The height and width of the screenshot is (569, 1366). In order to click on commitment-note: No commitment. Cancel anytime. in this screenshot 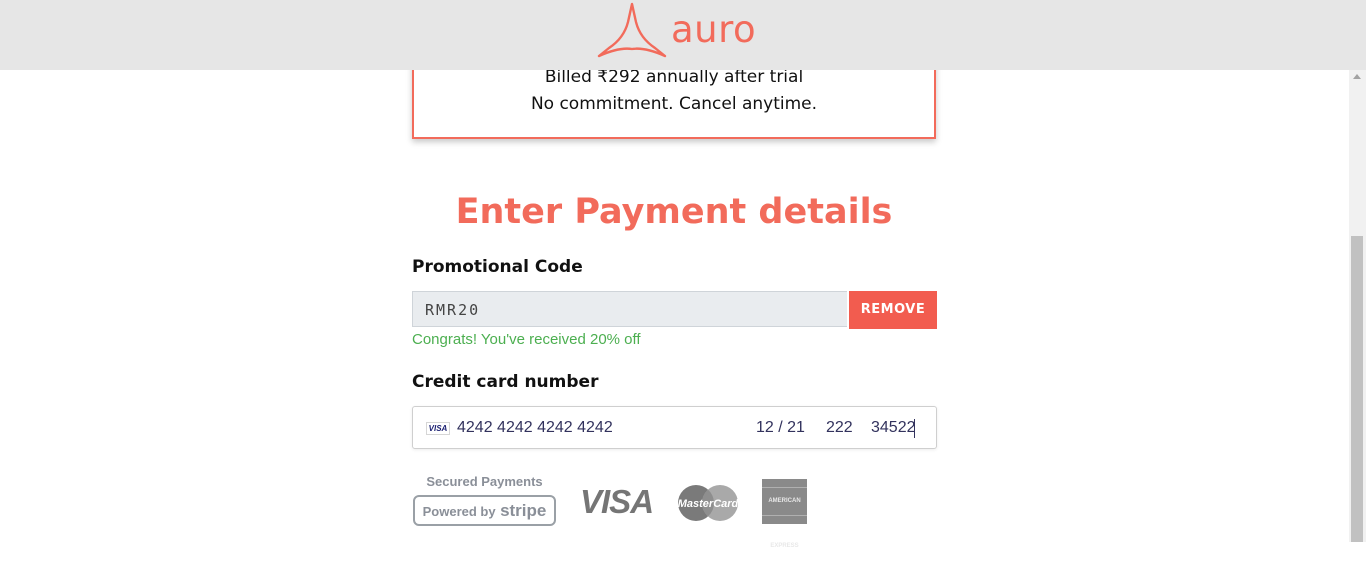, I will do `click(674, 104)`.